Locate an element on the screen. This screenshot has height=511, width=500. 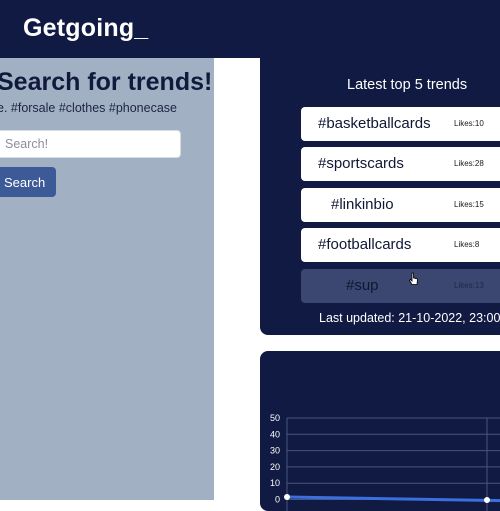
trend-likes: Likes:10 is located at coordinates (469, 123).